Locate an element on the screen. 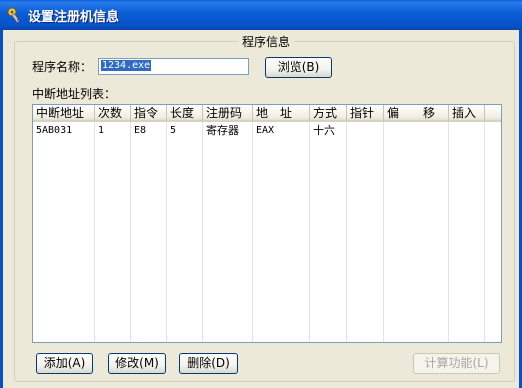  column-header: 指令 is located at coordinates (149, 113).